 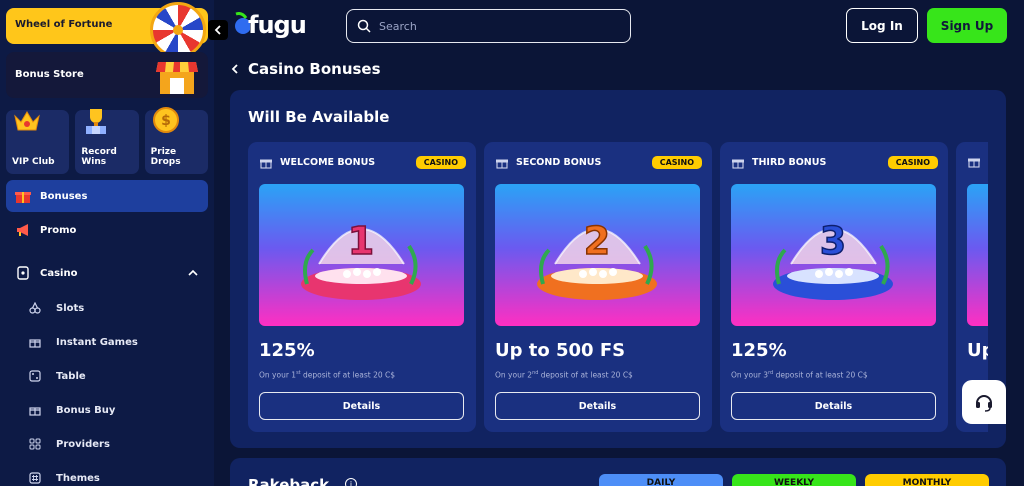 I want to click on sidebar-item-bonus-buy: Bonus Buy, so click(x=113, y=410).